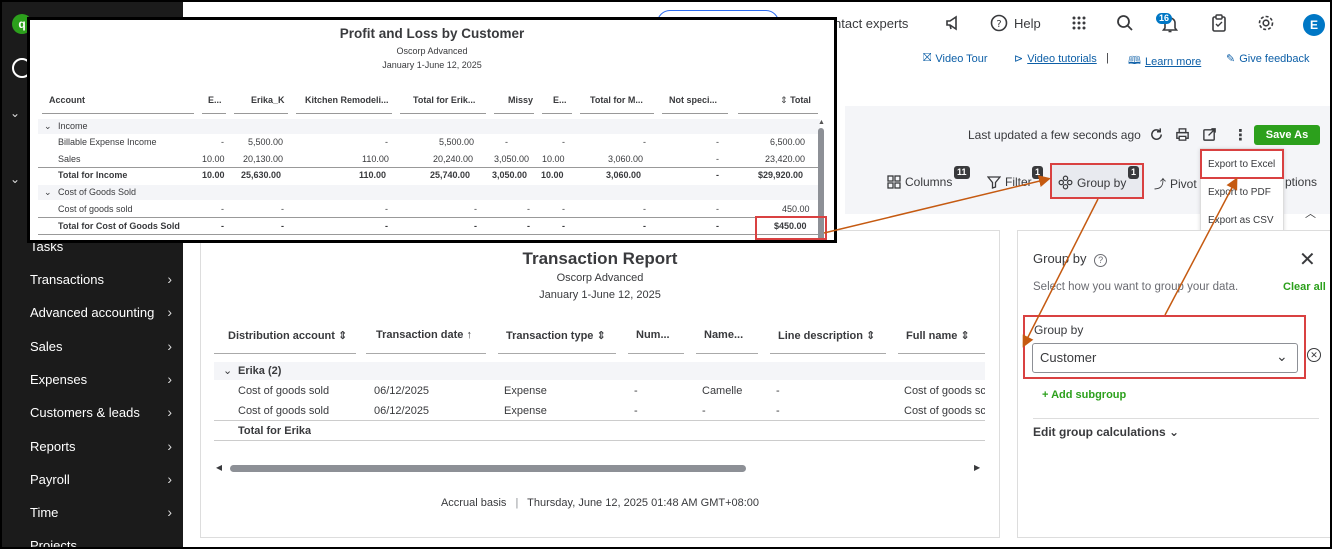 The image size is (1332, 549). I want to click on clear-all-link: Clear all, so click(1304, 287).